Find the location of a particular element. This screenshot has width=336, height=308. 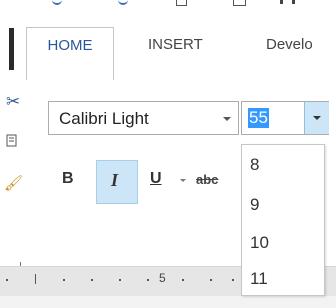

strikethrough-button: abc is located at coordinates (207, 179).